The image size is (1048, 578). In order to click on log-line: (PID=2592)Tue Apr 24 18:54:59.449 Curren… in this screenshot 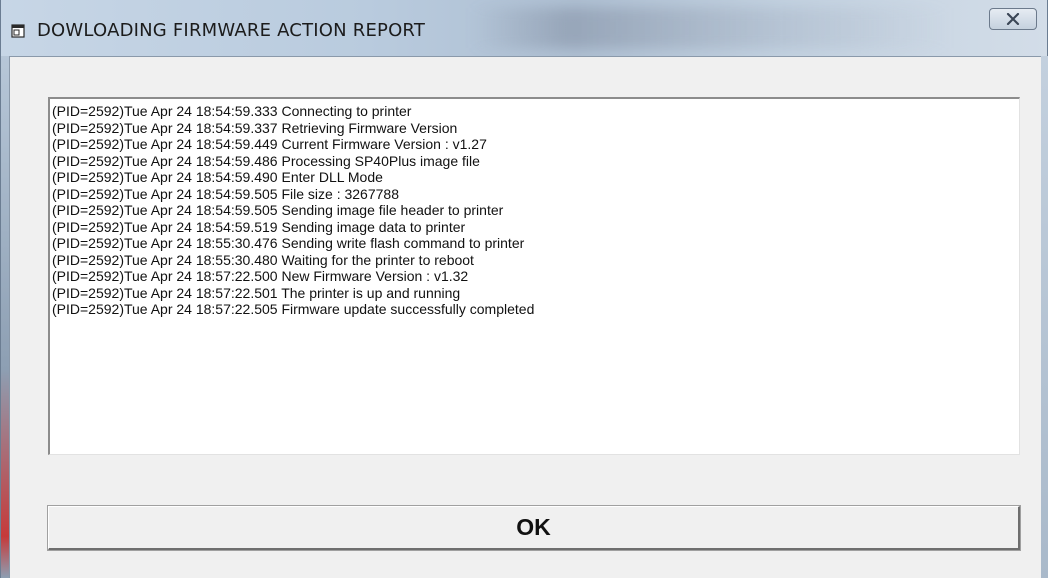, I will do `click(269, 144)`.